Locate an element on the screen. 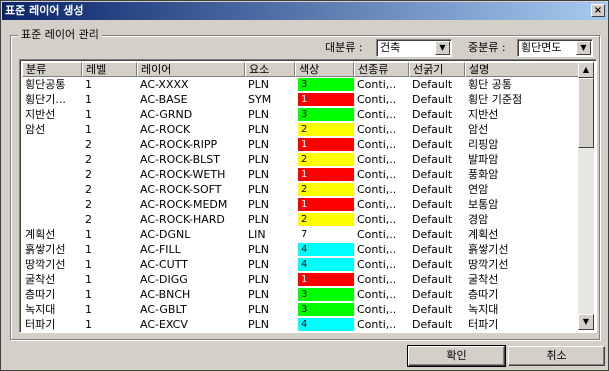 This screenshot has width=609, height=371. major-category-select: 건축 ▼ is located at coordinates (414, 48).